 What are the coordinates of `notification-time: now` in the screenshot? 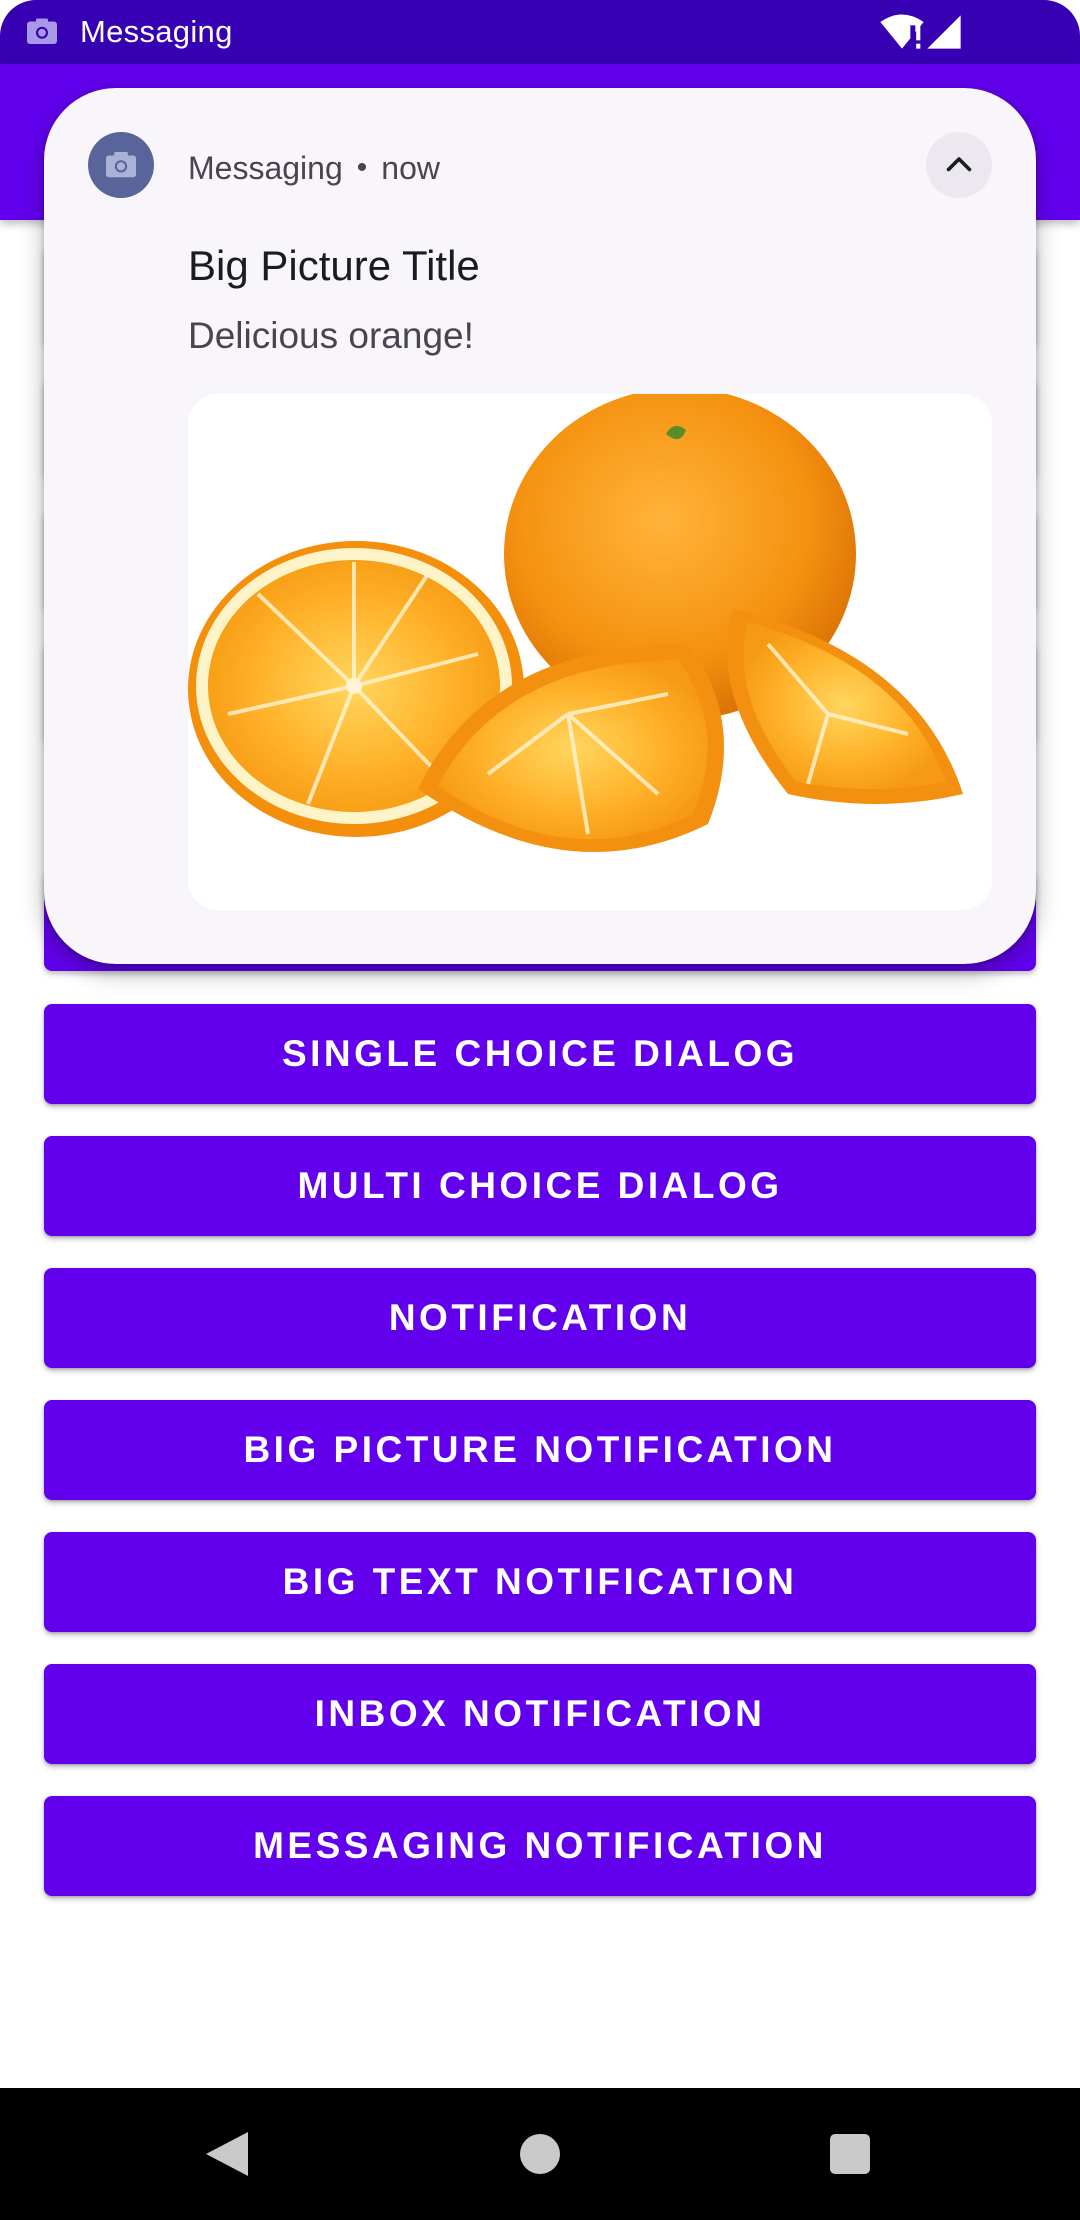 It's located at (410, 168).